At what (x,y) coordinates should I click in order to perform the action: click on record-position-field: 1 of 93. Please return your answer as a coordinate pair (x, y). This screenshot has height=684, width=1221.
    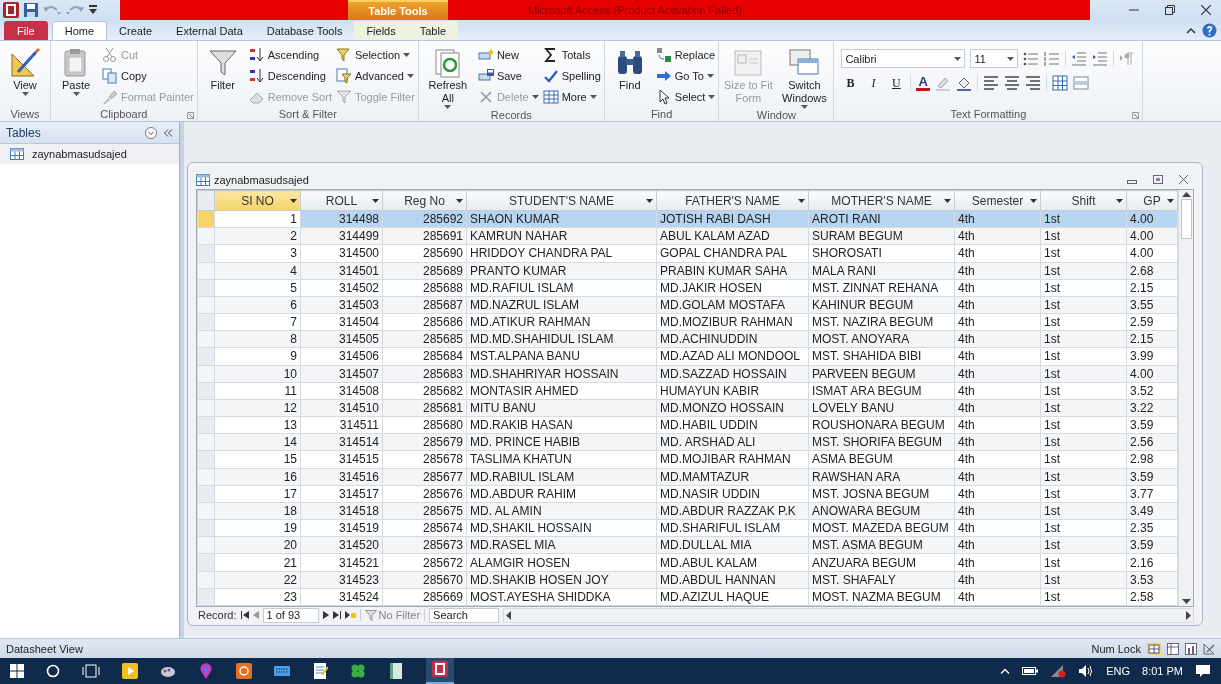
    Looking at the image, I should click on (290, 615).